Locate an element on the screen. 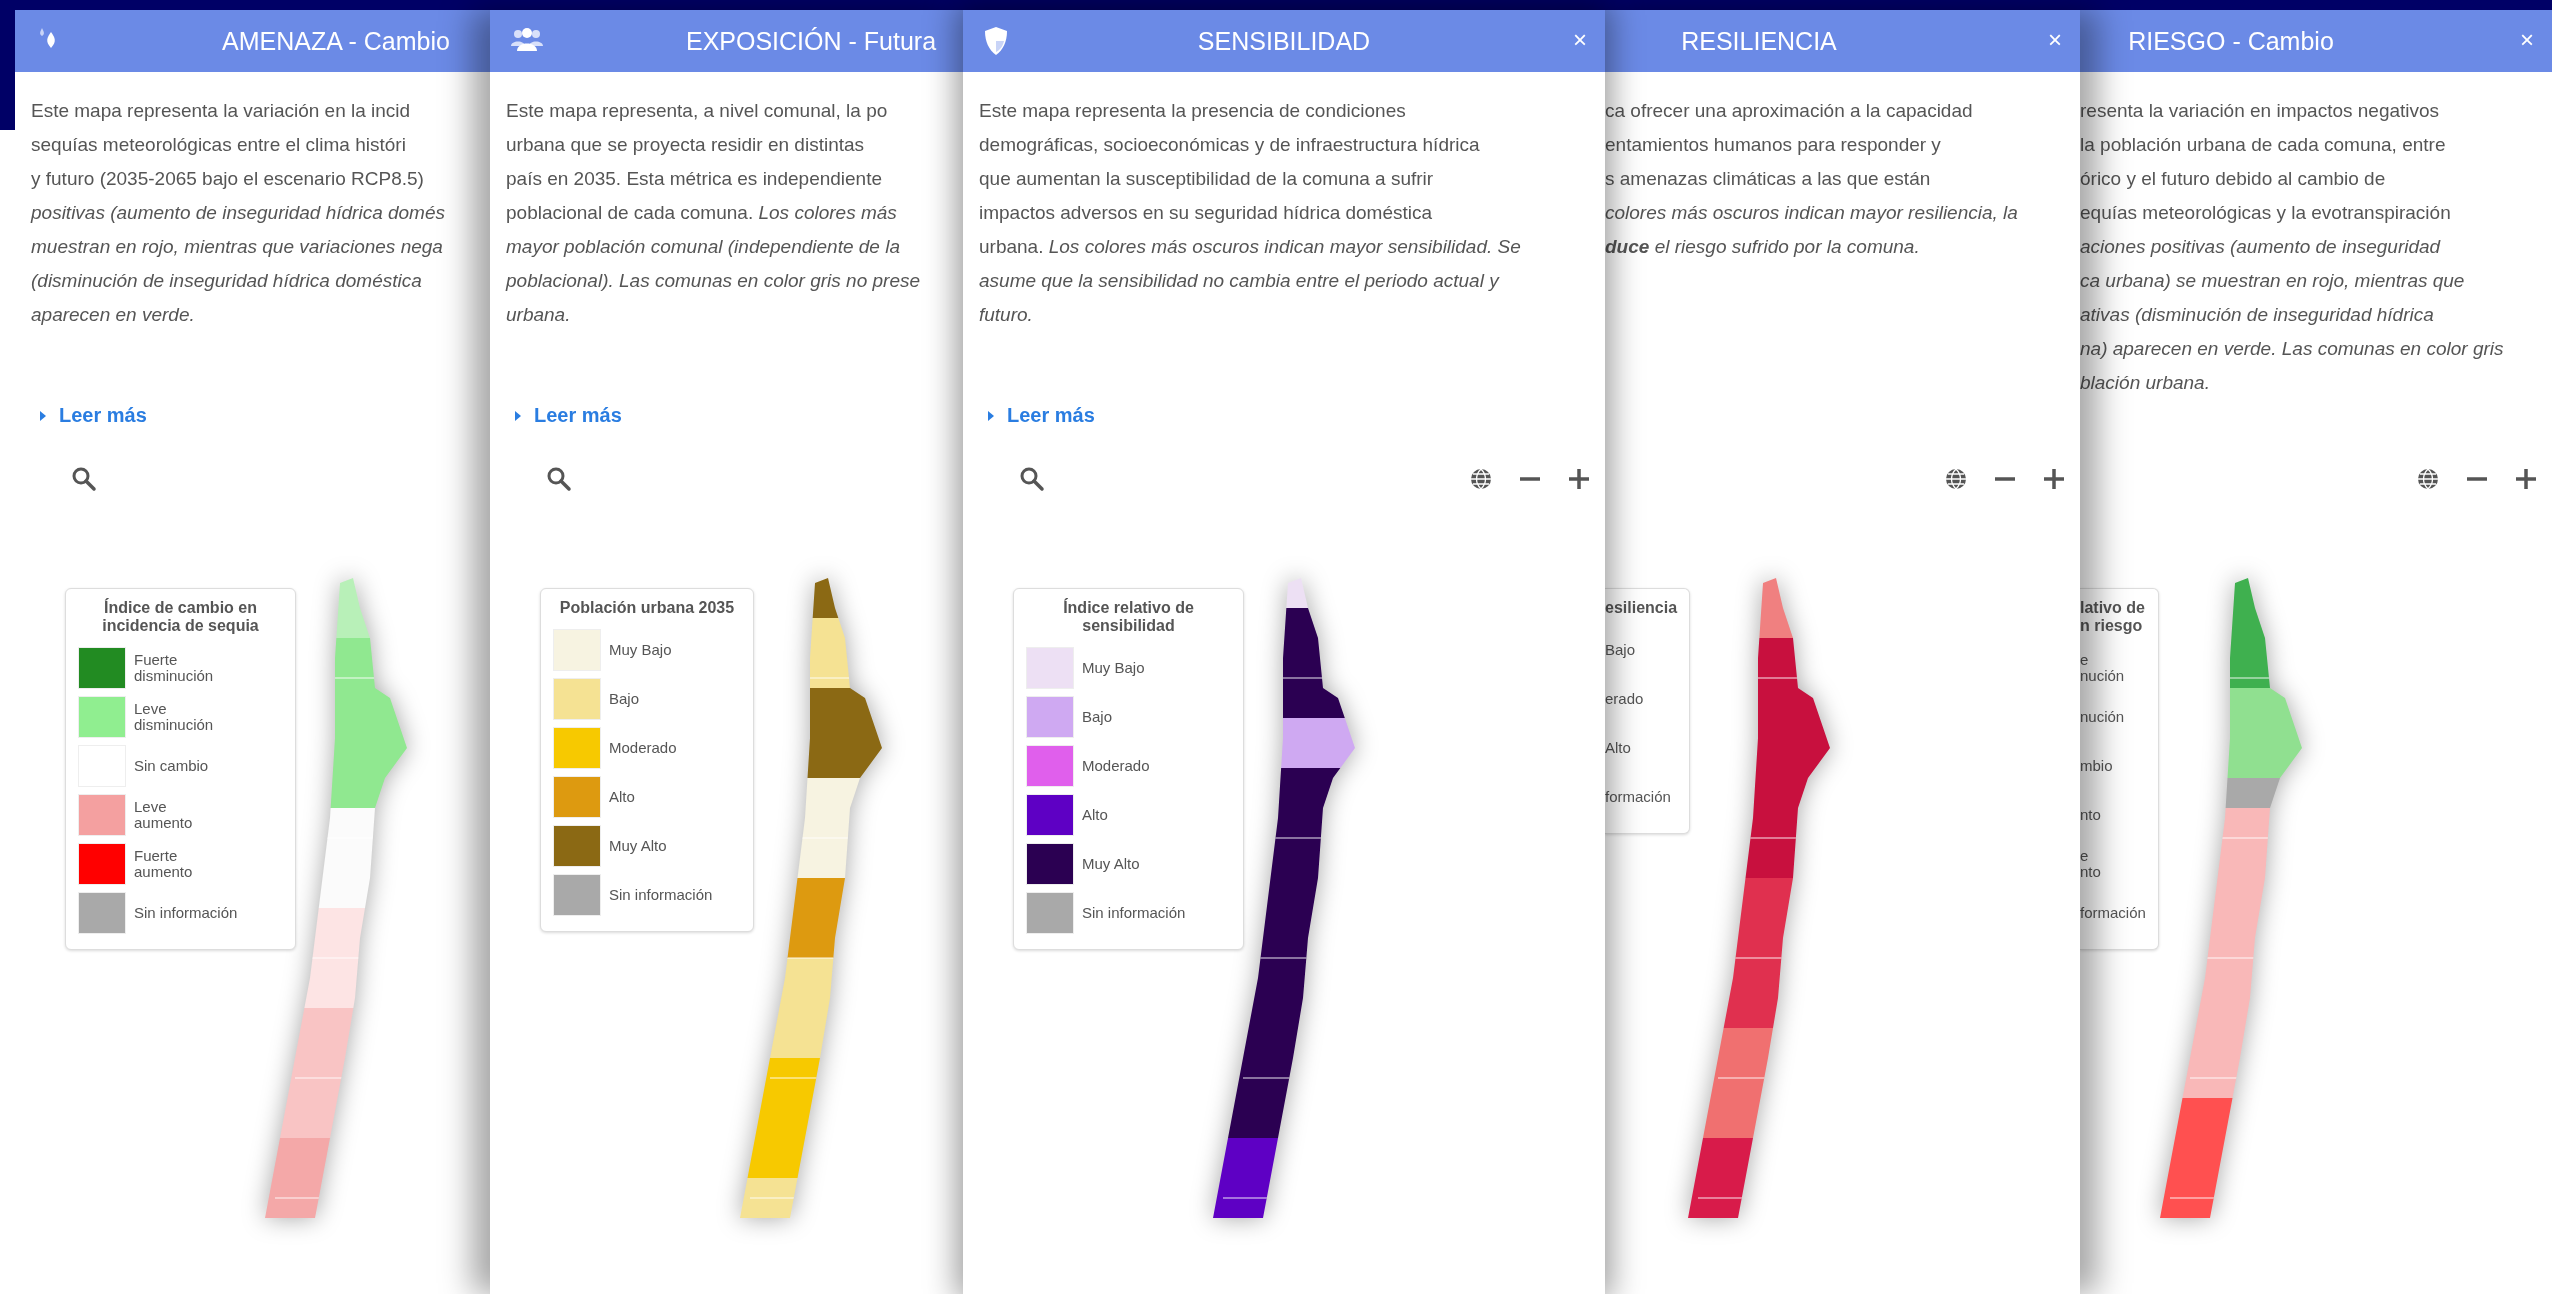  description-line: asume que la sensibilidad no cambia entre el periodo actual y is located at coordinates (1239, 281).